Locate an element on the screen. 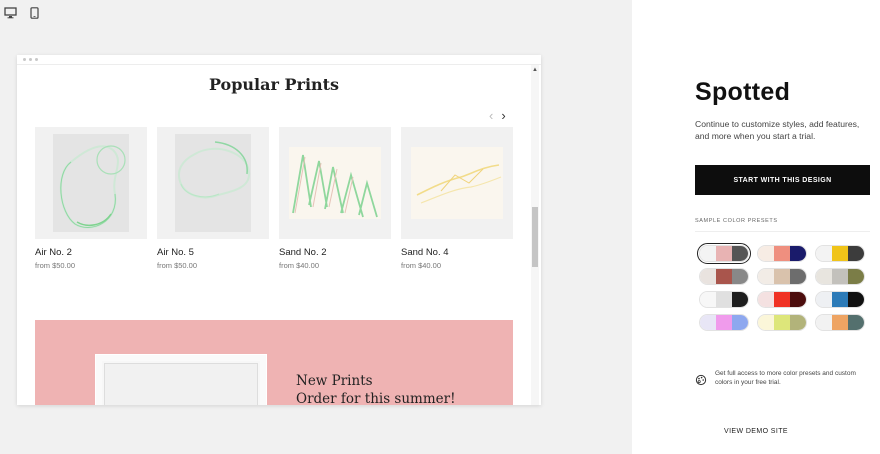 The height and width of the screenshot is (454, 880). product-name: Sand No. 2 is located at coordinates (335, 252).